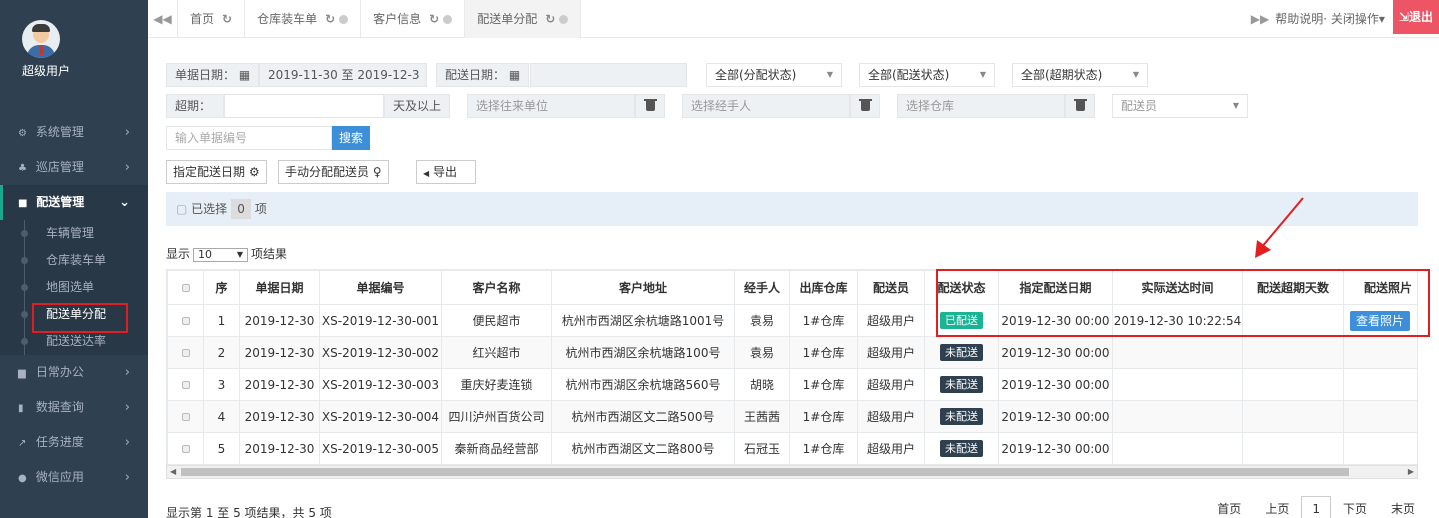 The width and height of the screenshot is (1439, 518). What do you see at coordinates (212, 19) in the screenshot?
I see `tab-home: 首页 ↻` at bounding box center [212, 19].